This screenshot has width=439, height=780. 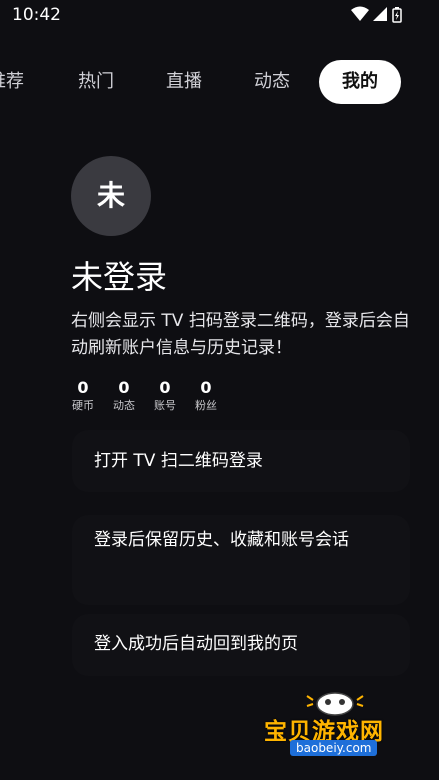 I want to click on login-description: 右侧会显示 TV 扫码登录二维码，登录后会自动刷新账户信息与历史记录！, so click(x=240, y=334).